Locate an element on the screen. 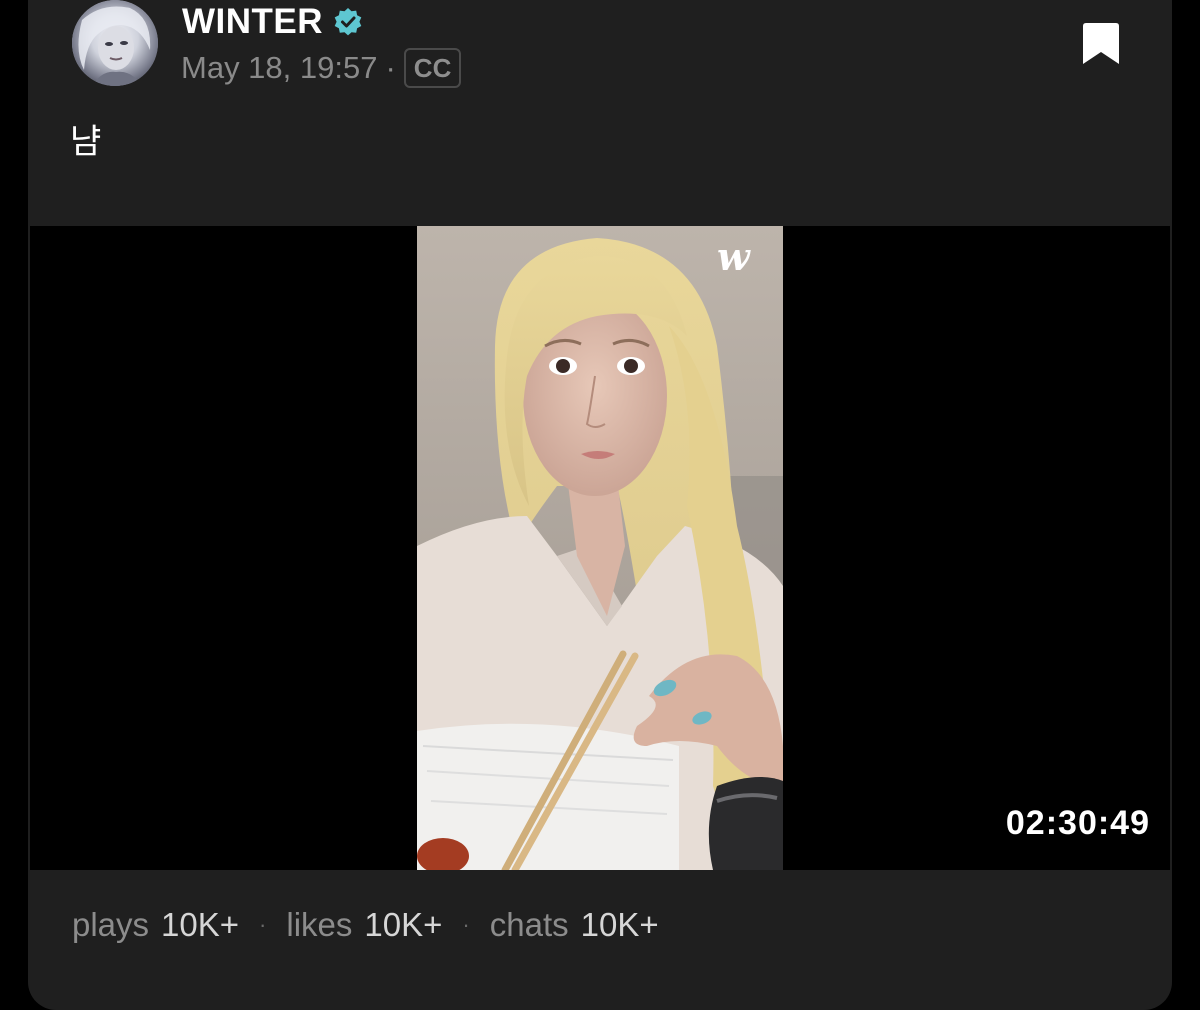 The image size is (1200, 1010). post-meta: May 18, 19:57 · CC is located at coordinates (321, 68).